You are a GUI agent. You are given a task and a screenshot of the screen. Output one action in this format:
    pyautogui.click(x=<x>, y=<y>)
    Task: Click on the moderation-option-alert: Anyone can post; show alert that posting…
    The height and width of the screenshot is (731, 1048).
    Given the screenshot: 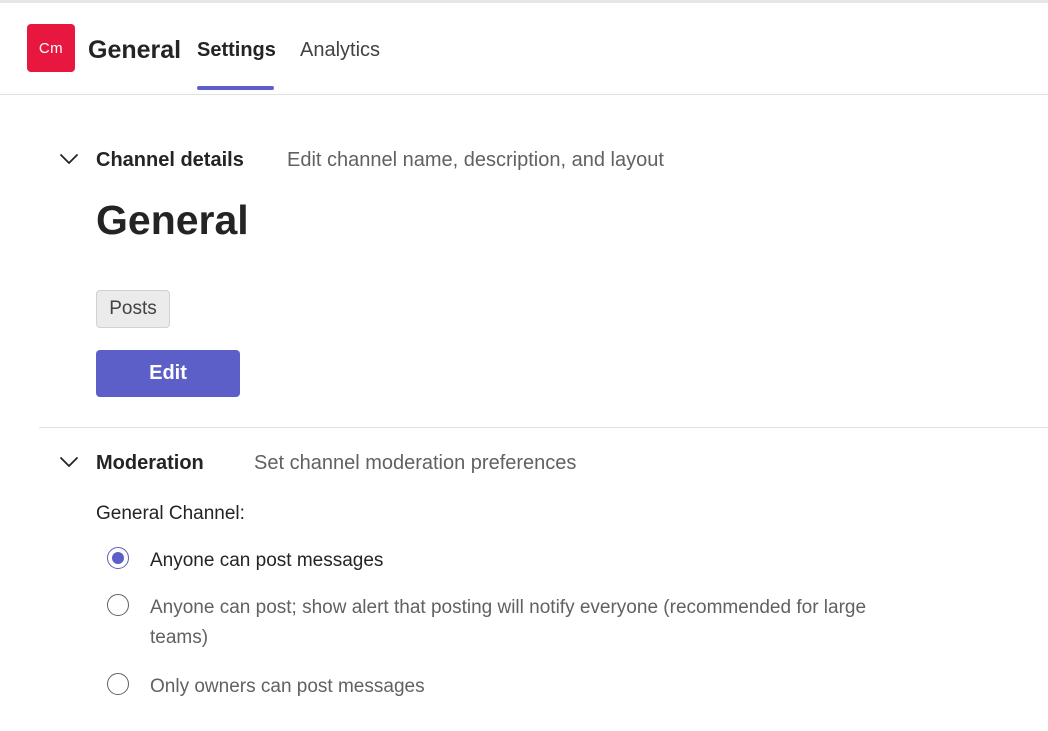 What is the action you would take?
    pyautogui.click(x=507, y=624)
    